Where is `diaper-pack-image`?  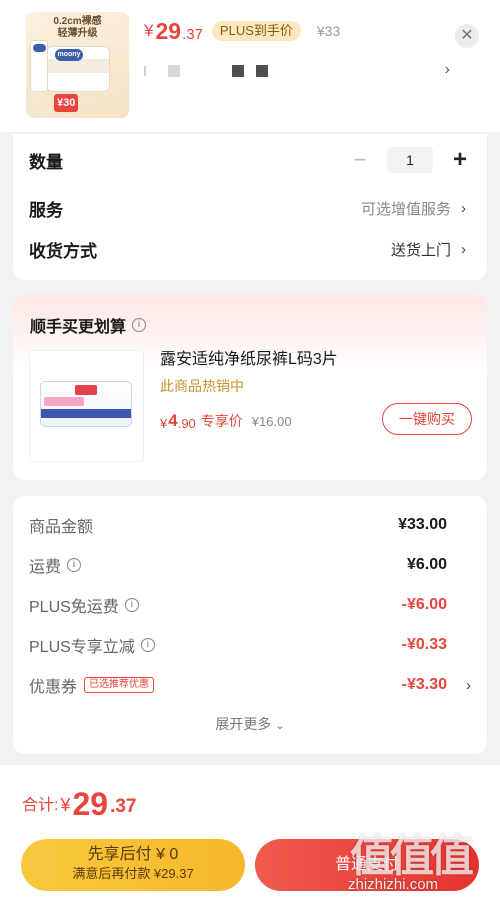
diaper-pack-image is located at coordinates (86, 404).